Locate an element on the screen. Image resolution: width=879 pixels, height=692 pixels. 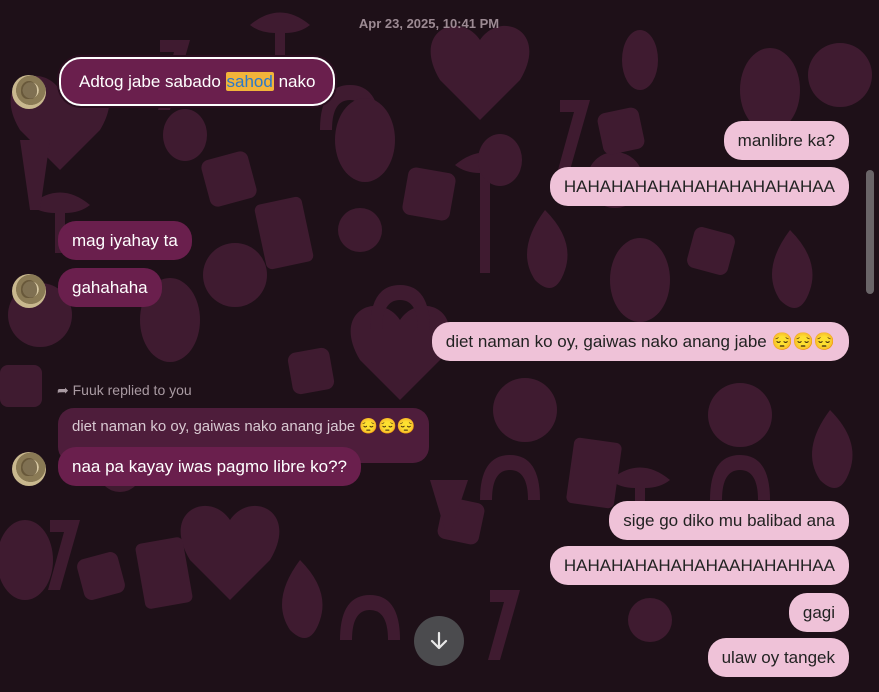
outgoing-message: HAHAHAHAHAHAHAAHAHAHHAA is located at coordinates (699, 565).